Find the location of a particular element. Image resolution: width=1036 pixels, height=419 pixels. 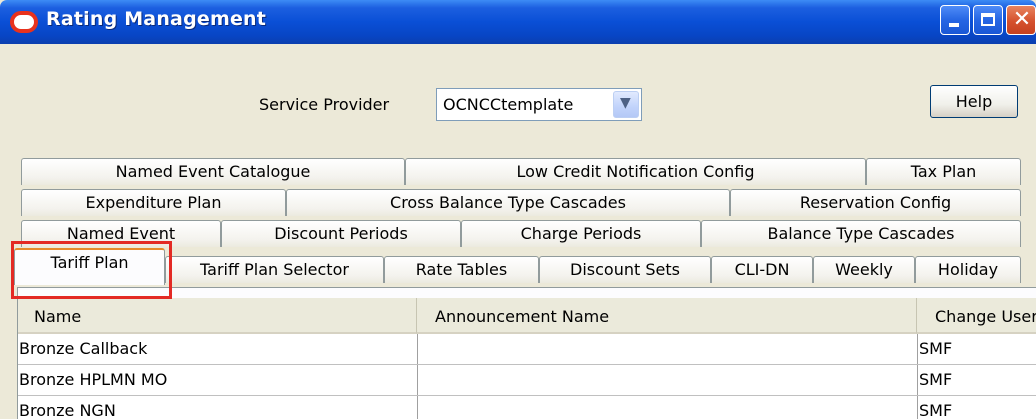

tab-named-event-catalogue: Named Event Catalogue is located at coordinates (213, 171).